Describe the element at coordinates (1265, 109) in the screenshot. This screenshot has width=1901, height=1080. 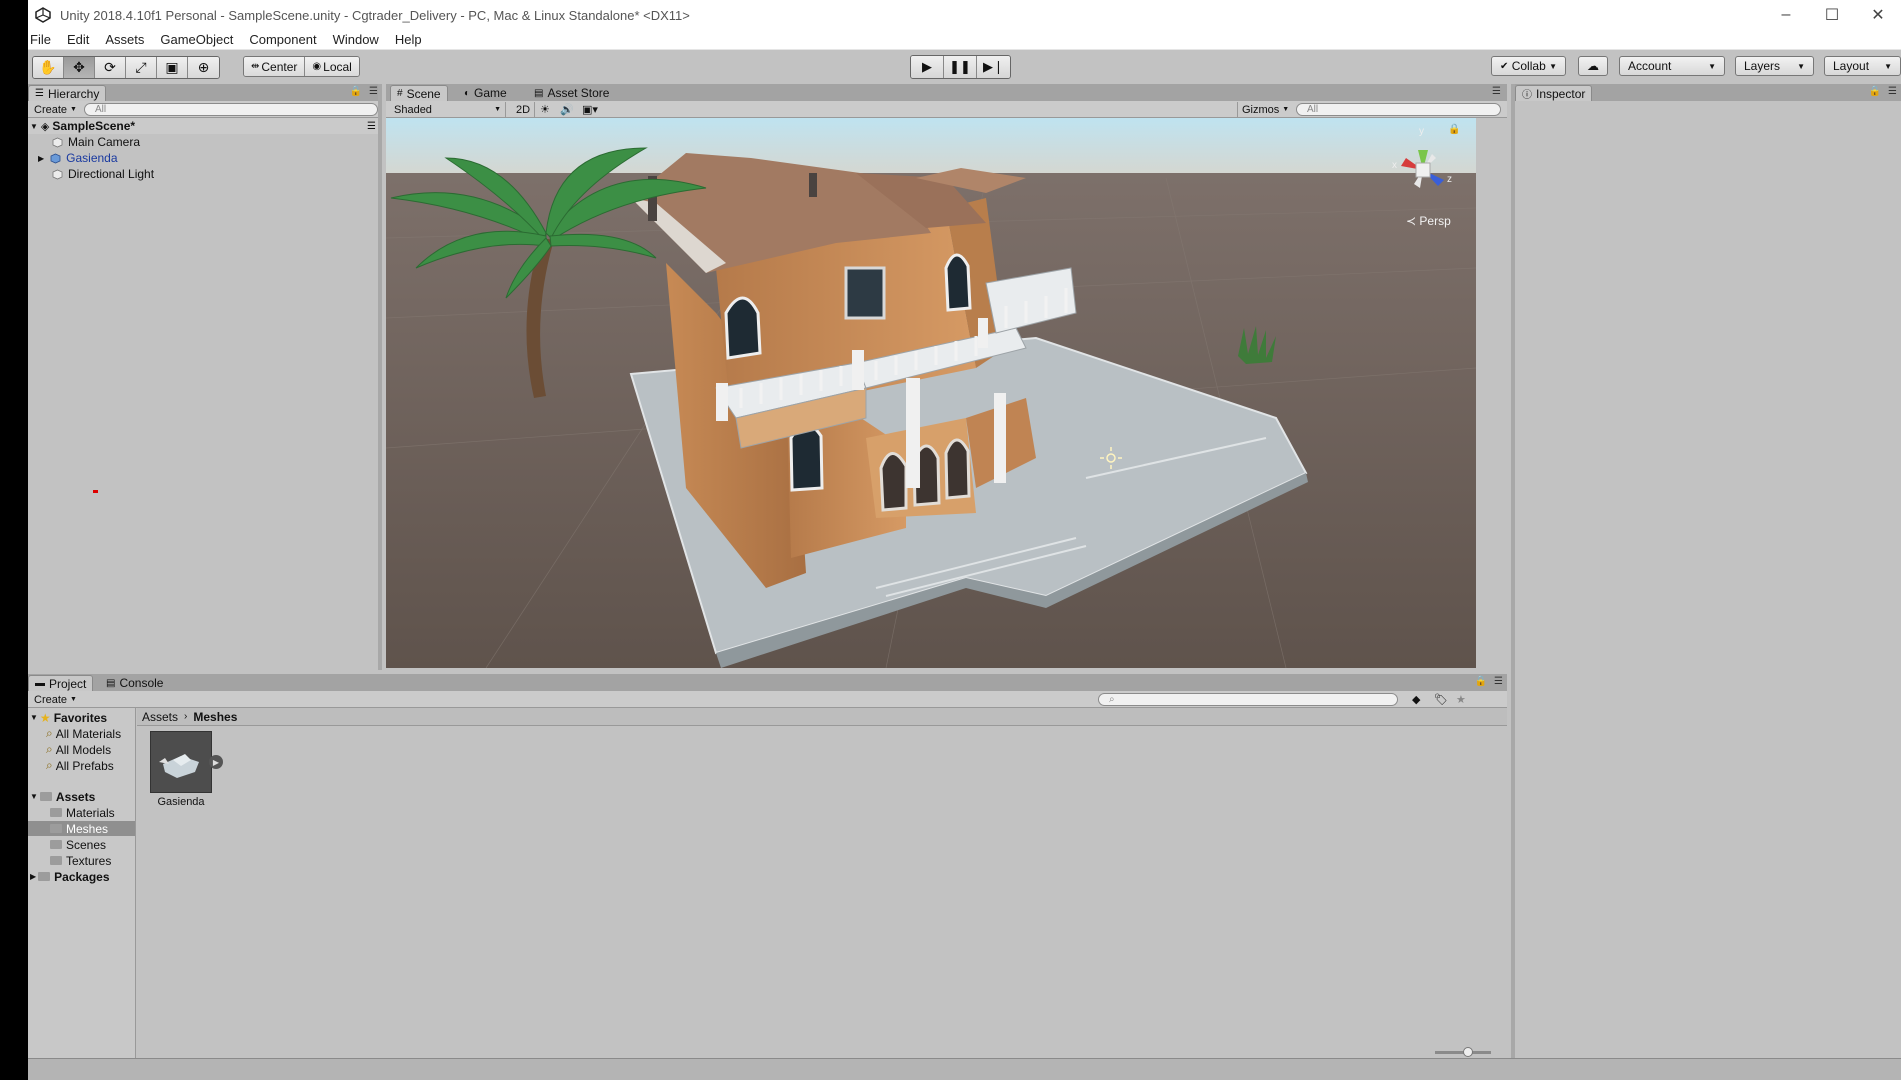
I see `gizmos-dropdown: Gizmos ▼` at that location.